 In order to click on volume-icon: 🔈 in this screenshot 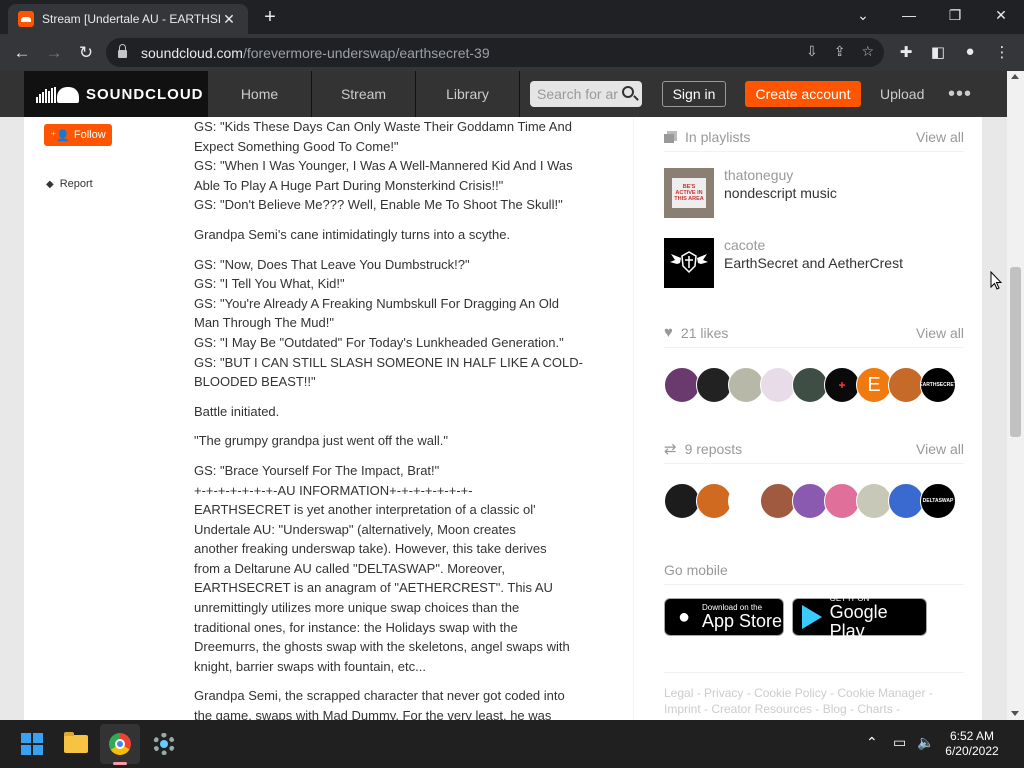, I will do `click(925, 742)`.